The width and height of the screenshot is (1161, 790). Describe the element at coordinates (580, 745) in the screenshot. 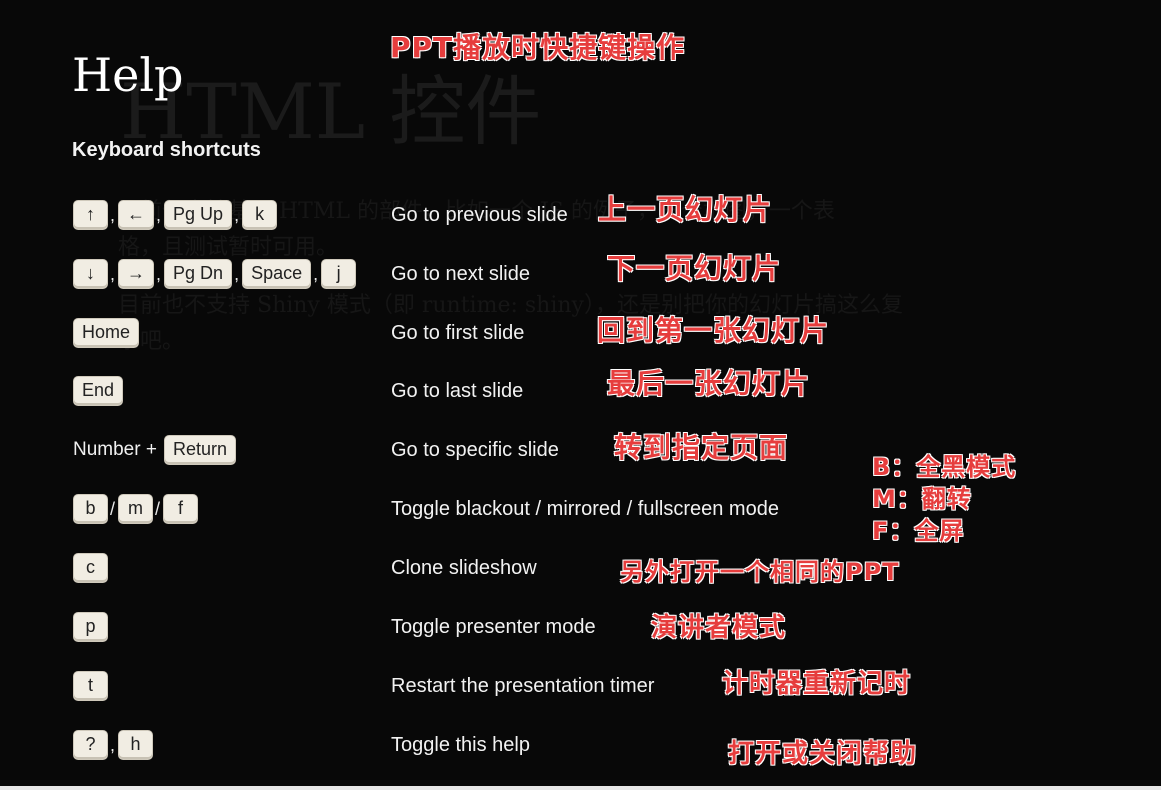

I see `shortcut-row: ?, h Toggle this help` at that location.